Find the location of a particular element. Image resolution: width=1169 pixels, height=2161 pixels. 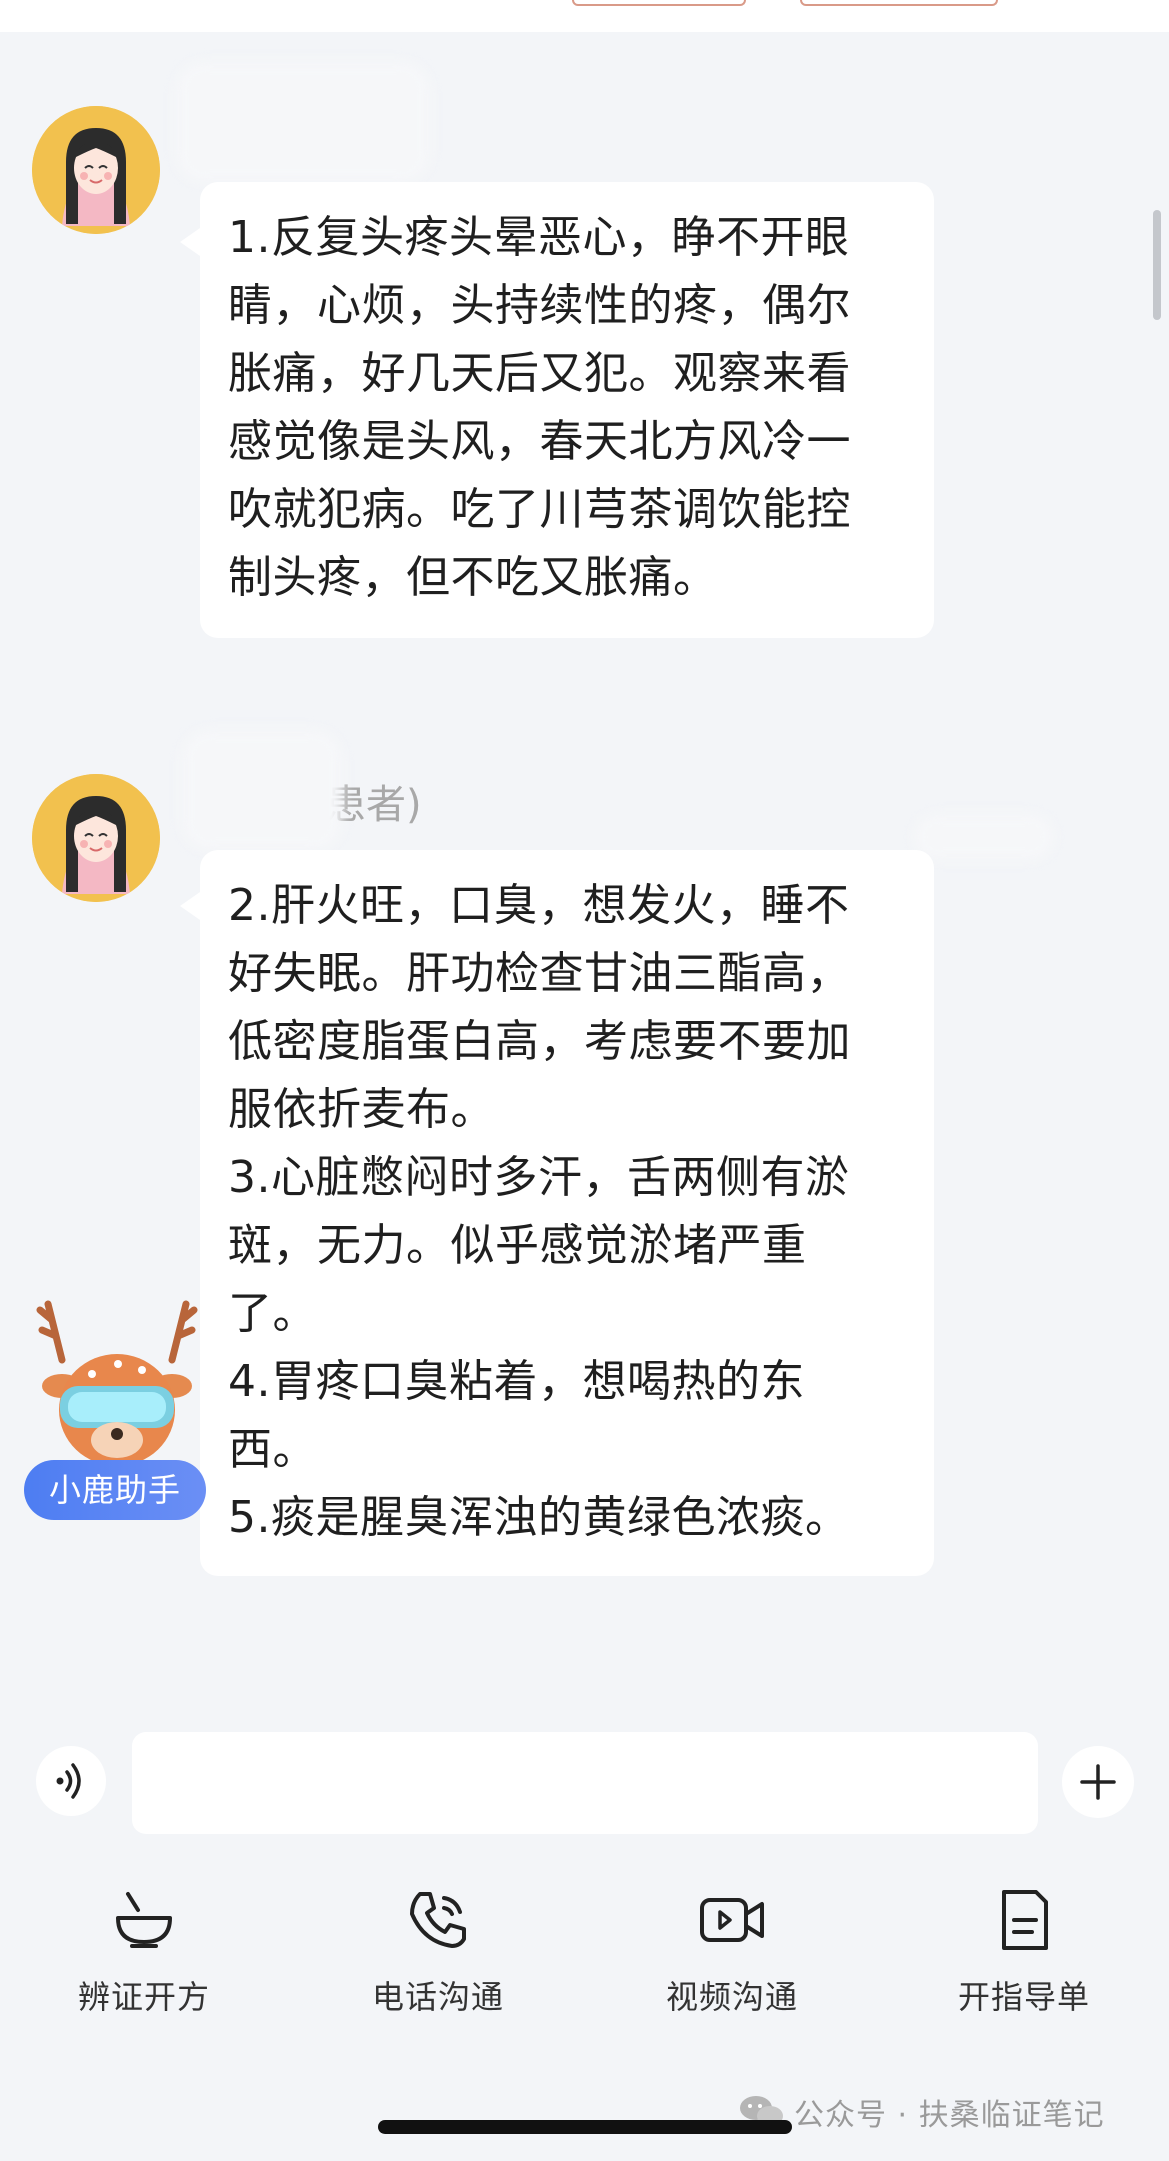

tool-guidance: 开指导单 is located at coordinates (1024, 1948).